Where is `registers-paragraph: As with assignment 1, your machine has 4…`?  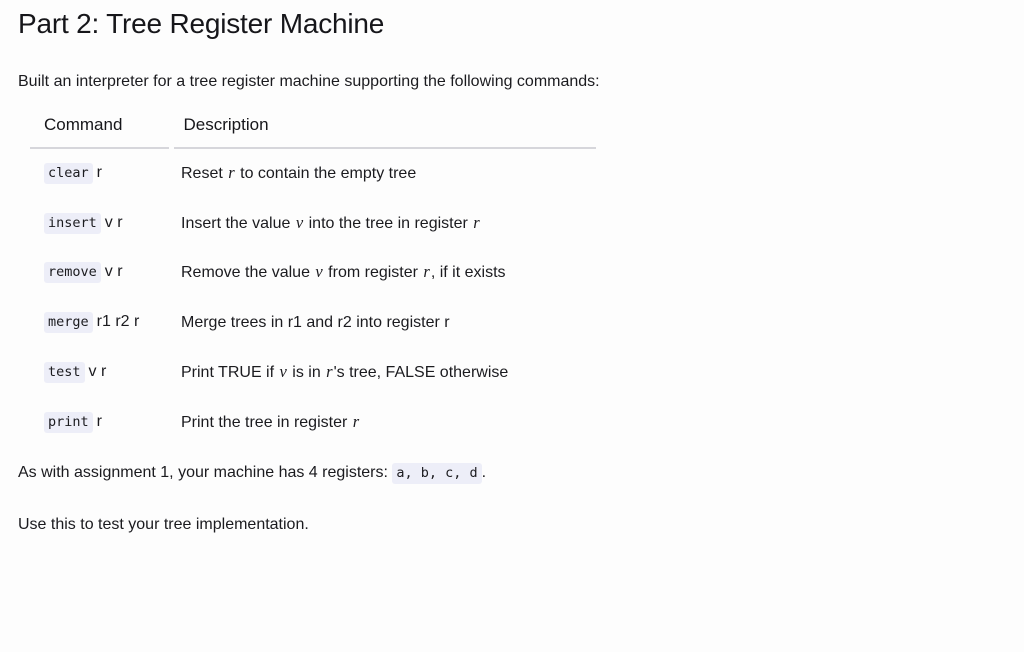
registers-paragraph: As with assignment 1, your machine has 4… is located at coordinates (521, 466).